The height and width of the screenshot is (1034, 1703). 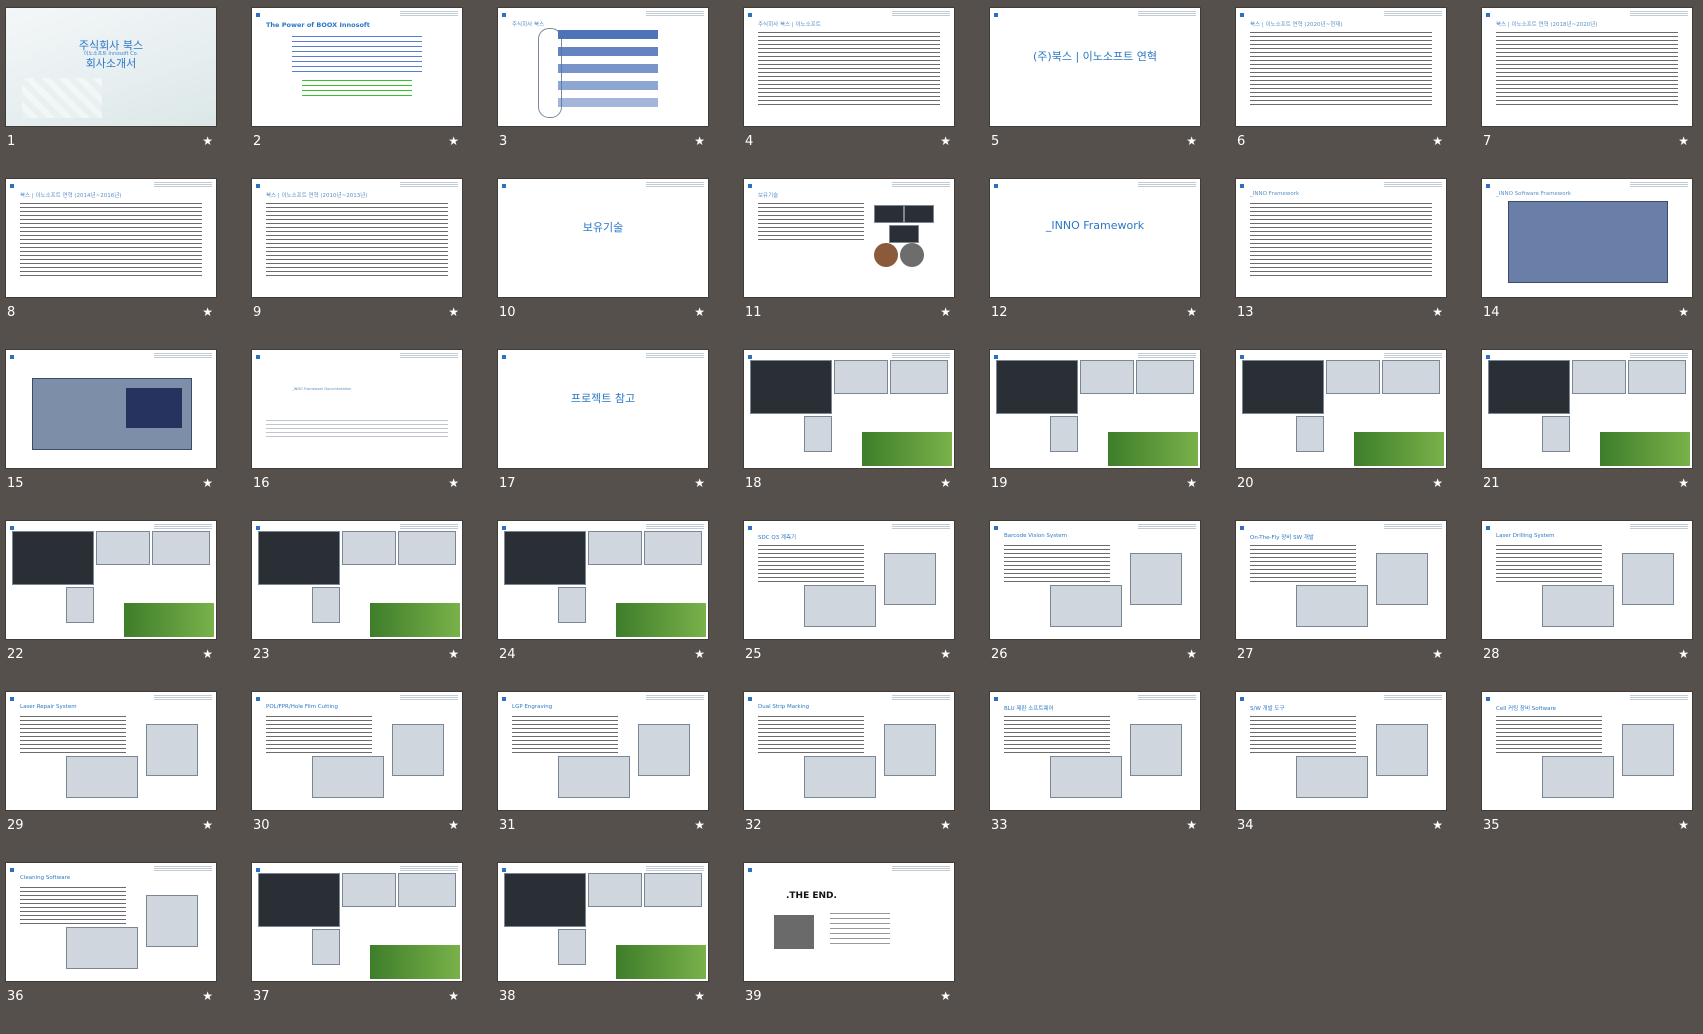 What do you see at coordinates (603, 751) in the screenshot?
I see `slide-thumbnail: LGP Engraving` at bounding box center [603, 751].